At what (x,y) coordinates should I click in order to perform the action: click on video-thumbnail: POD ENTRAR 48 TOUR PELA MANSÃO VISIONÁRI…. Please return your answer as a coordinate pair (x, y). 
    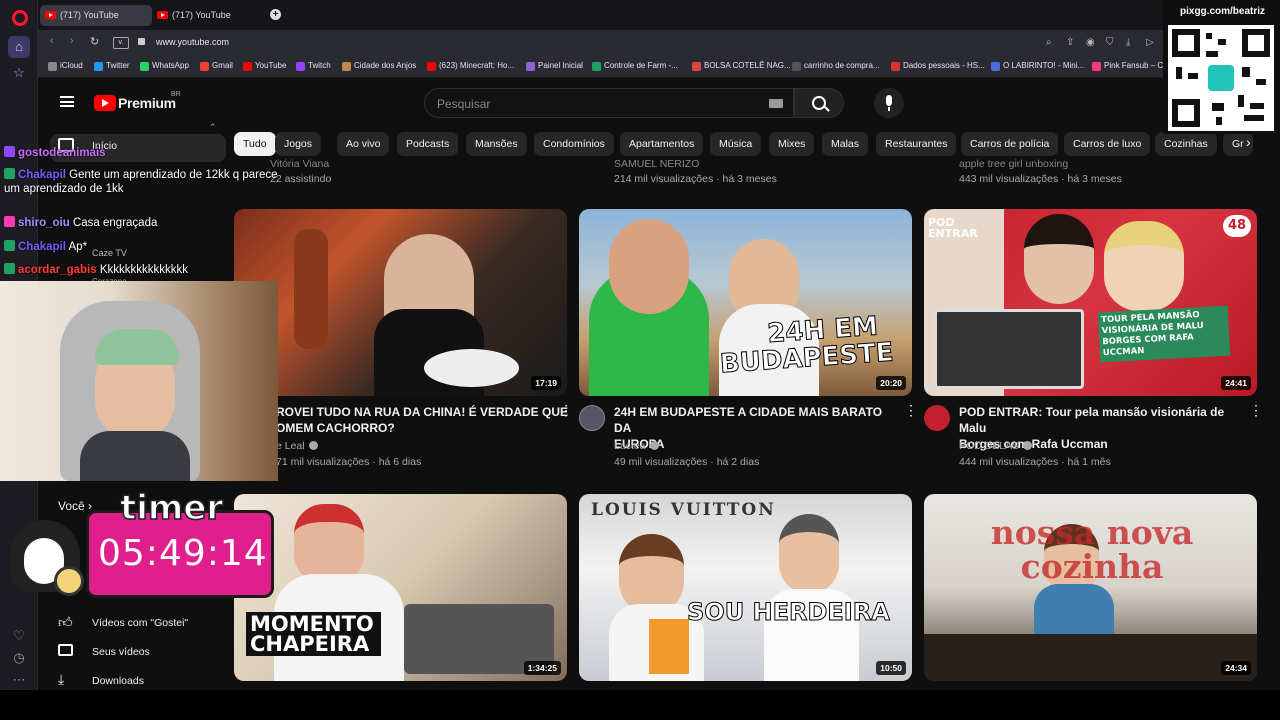
    Looking at the image, I should click on (1090, 302).